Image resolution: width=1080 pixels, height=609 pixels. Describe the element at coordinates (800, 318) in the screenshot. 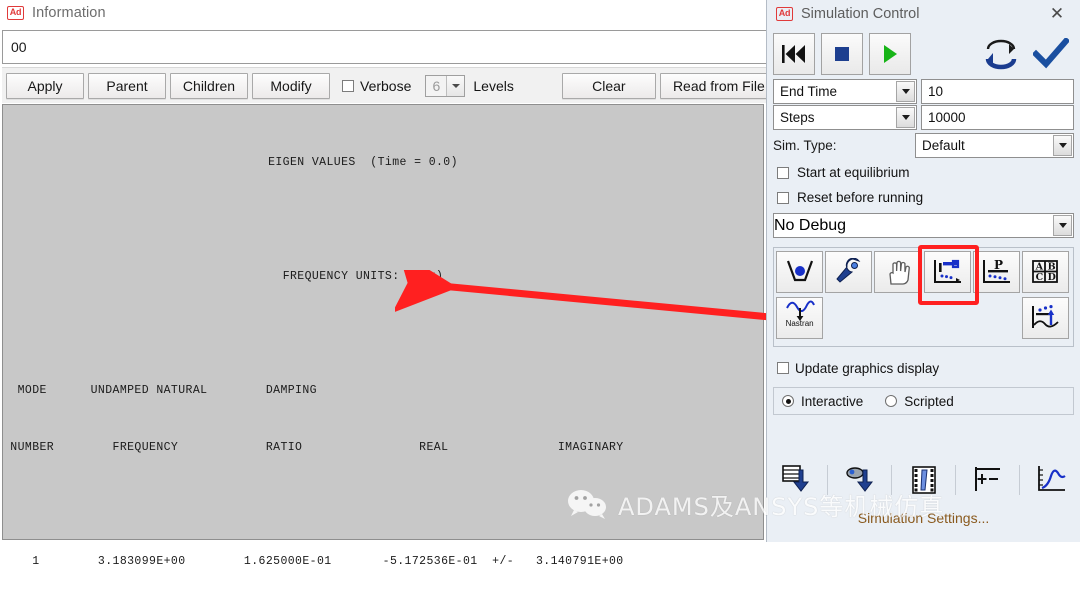

I see `nastran-export-tool: Nastran` at that location.